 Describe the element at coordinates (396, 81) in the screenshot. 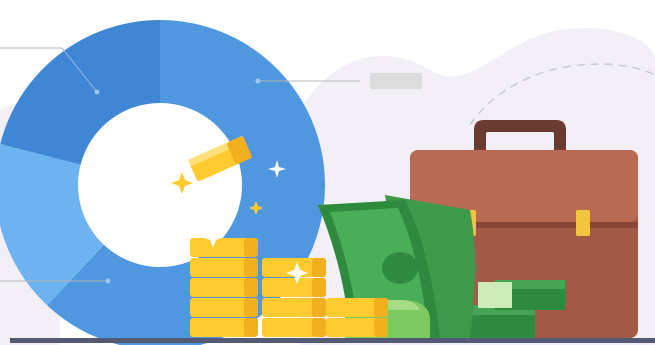

I see `label-box` at that location.